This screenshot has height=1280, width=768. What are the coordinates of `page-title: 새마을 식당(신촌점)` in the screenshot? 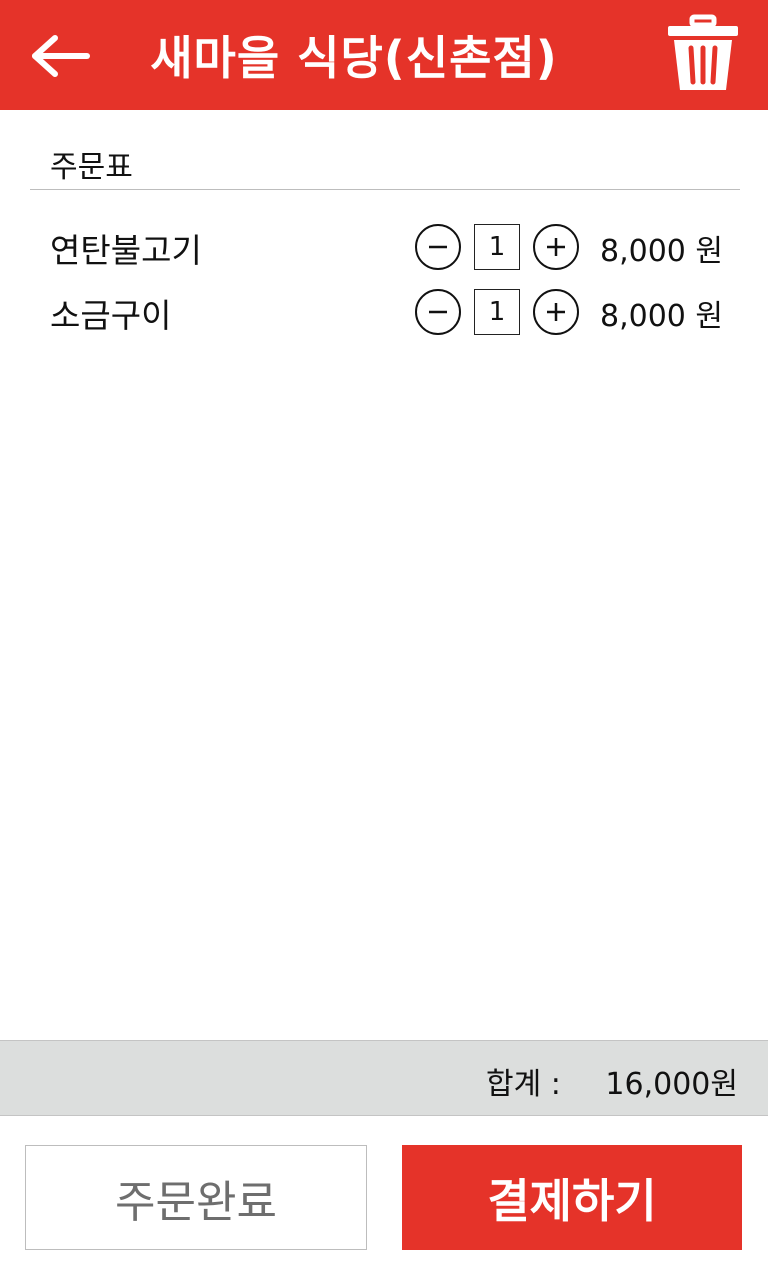 It's located at (354, 58).